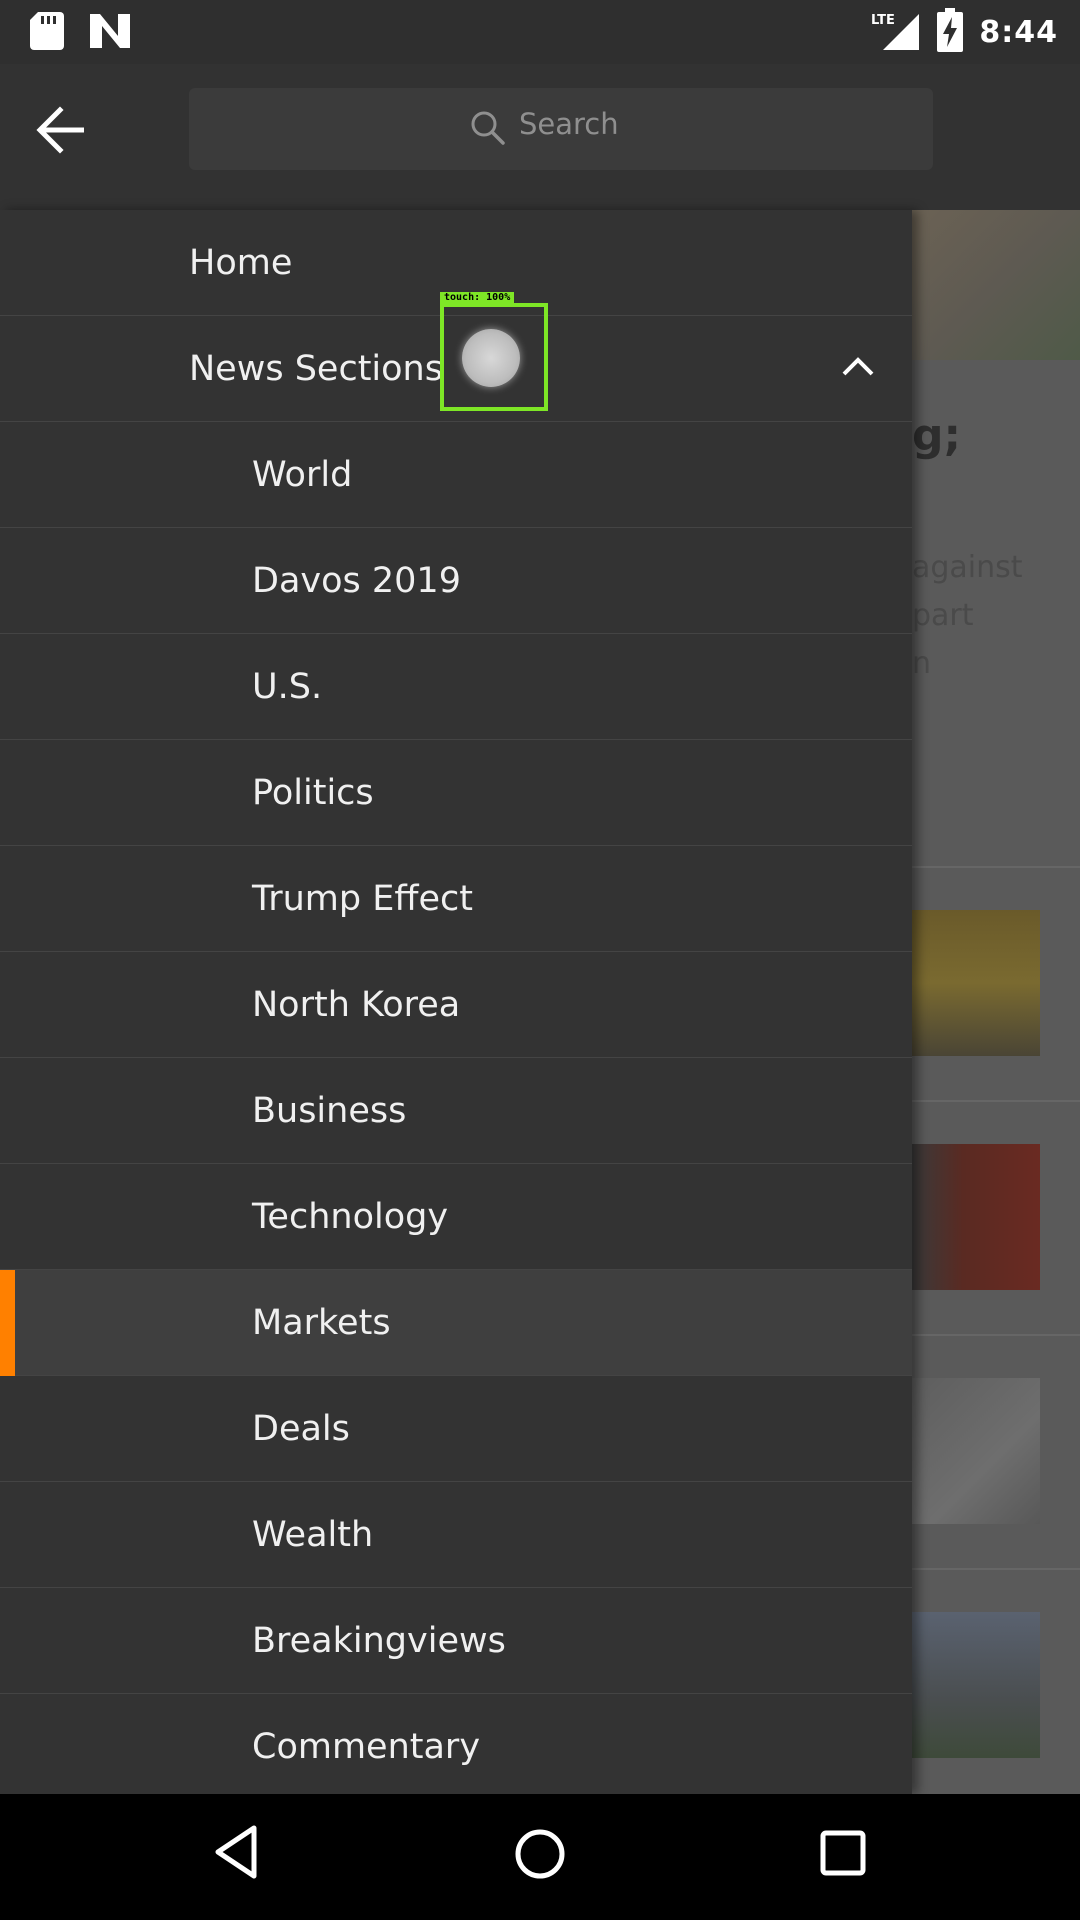 The height and width of the screenshot is (1920, 1080). What do you see at coordinates (456, 1429) in the screenshot?
I see `drawer-item-deals: Deals` at bounding box center [456, 1429].